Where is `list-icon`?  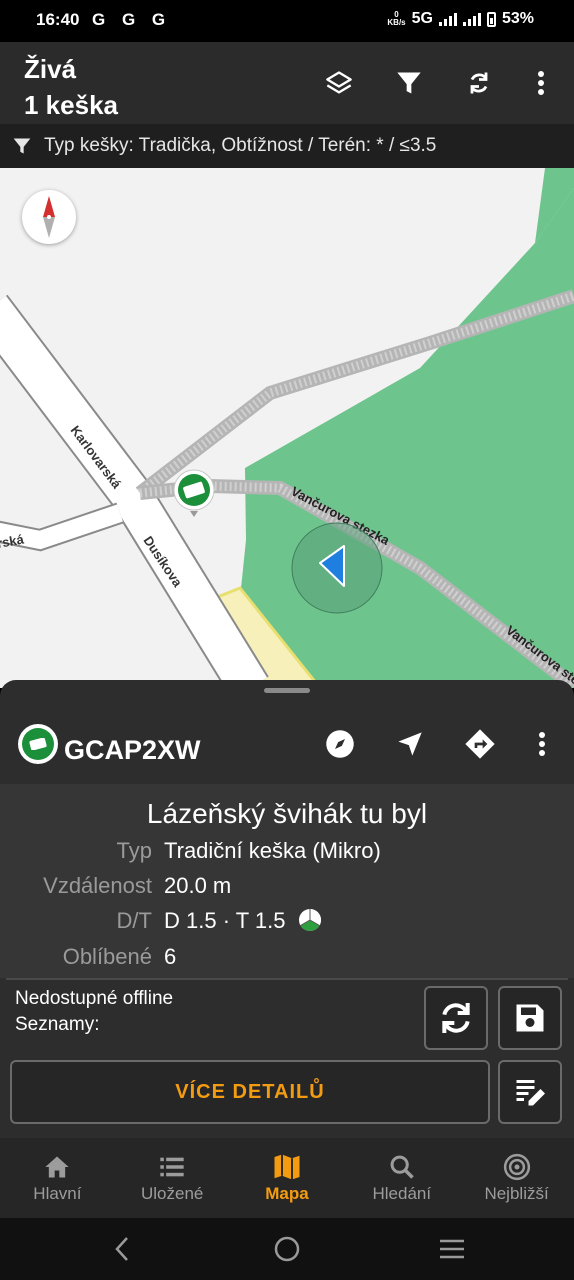
list-icon is located at coordinates (172, 1167).